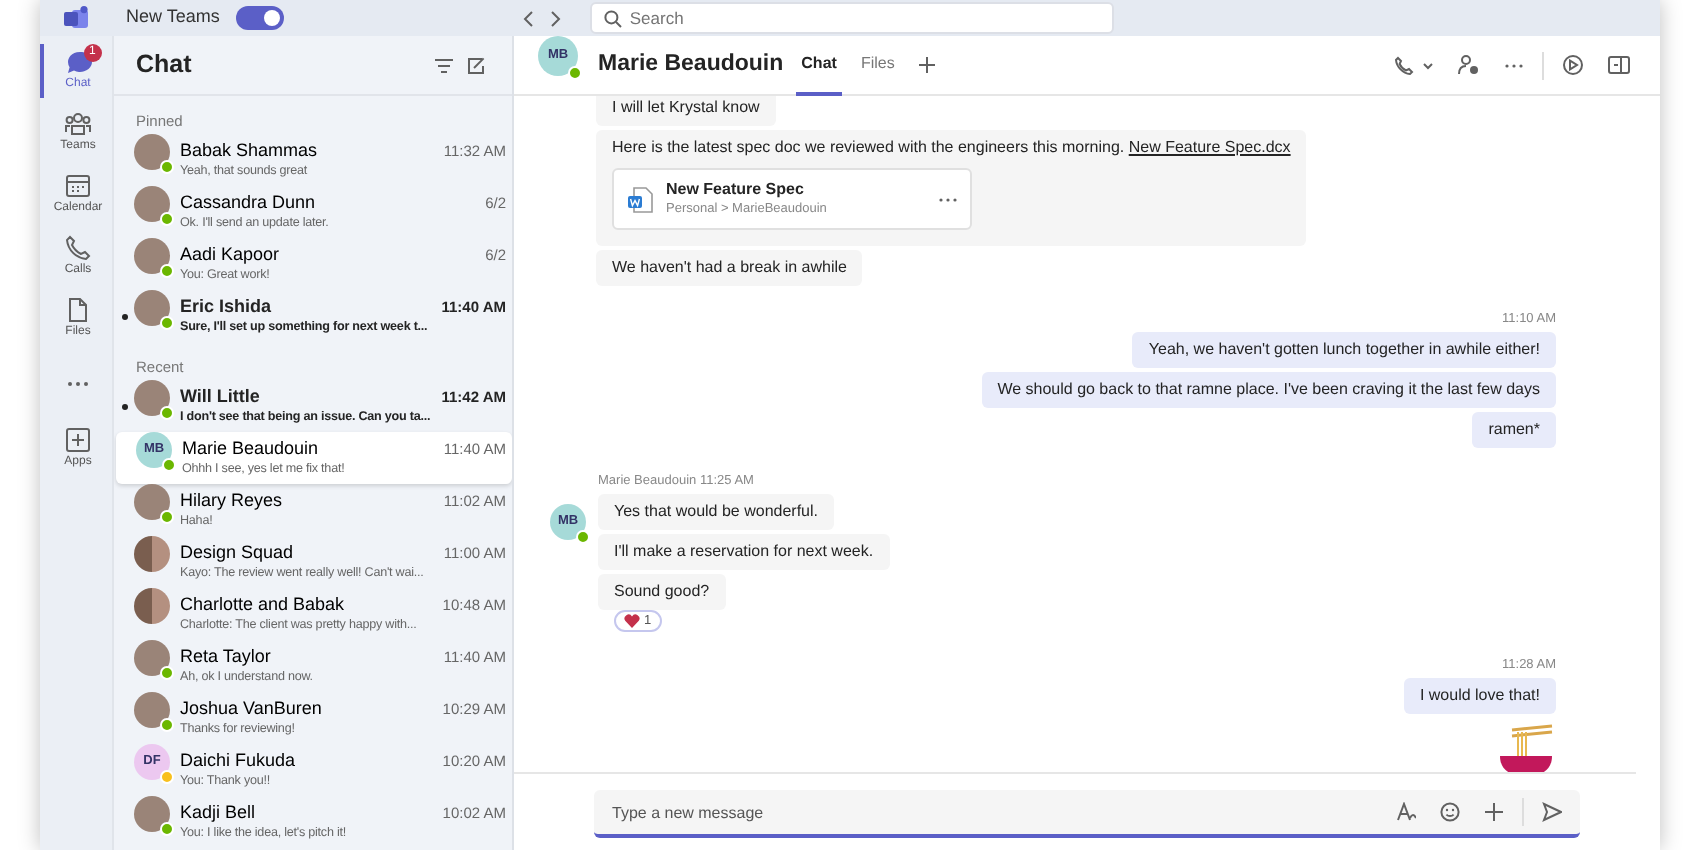 The height and width of the screenshot is (850, 1700). Describe the element at coordinates (716, 512) in the screenshot. I see `message-bubble: Yes that would be wonderful.` at that location.